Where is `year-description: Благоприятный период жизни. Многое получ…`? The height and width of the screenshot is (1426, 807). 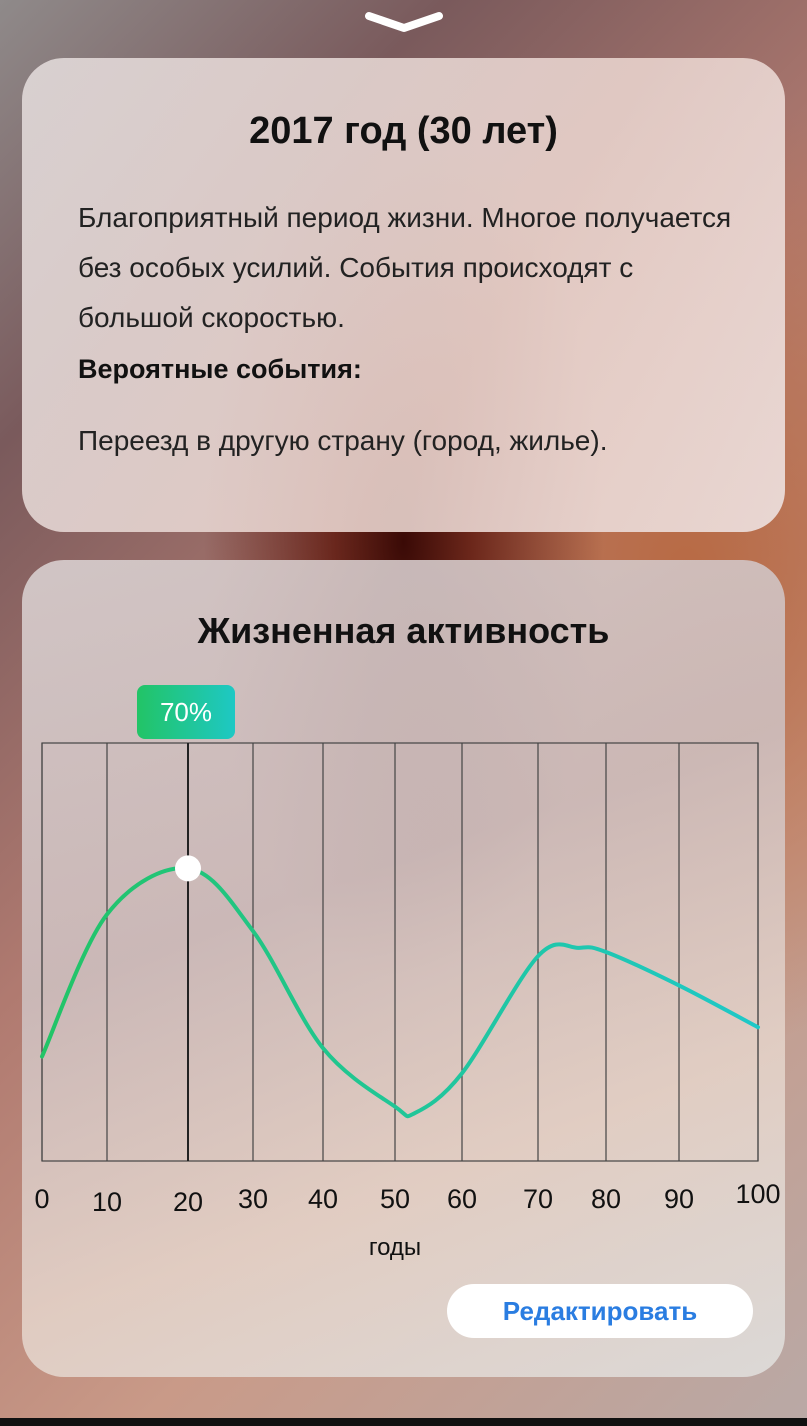 year-description: Благоприятный период жизни. Многое получ… is located at coordinates (405, 267).